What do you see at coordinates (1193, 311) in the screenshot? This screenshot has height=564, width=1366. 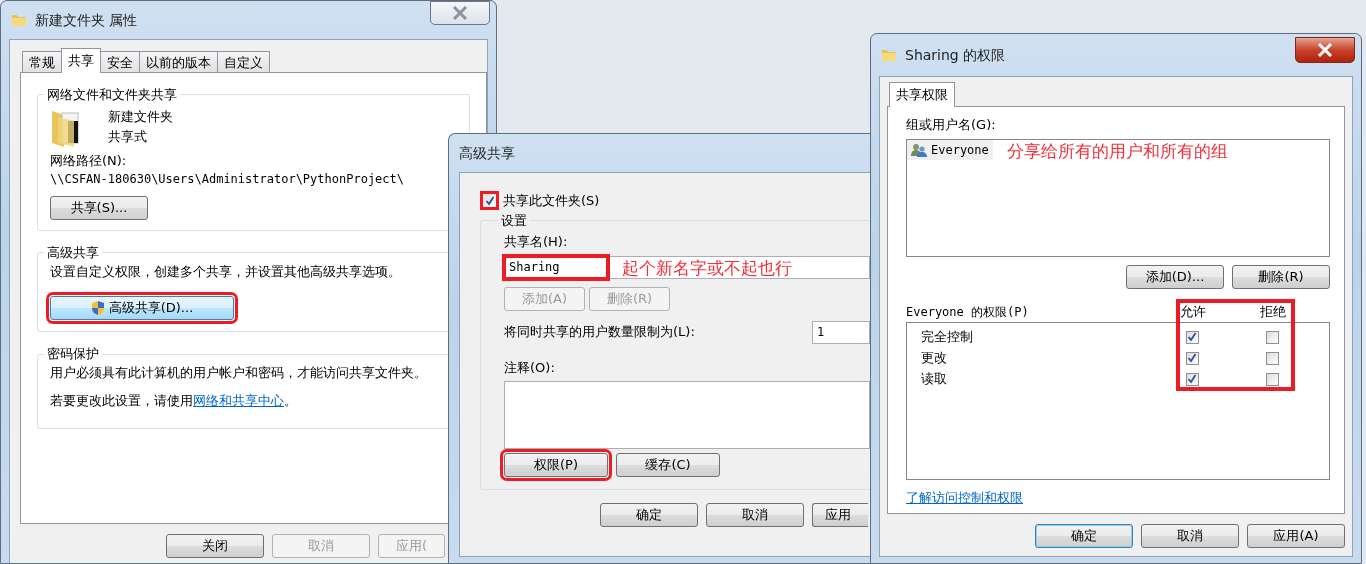 I see `column-header: 允许` at bounding box center [1193, 311].